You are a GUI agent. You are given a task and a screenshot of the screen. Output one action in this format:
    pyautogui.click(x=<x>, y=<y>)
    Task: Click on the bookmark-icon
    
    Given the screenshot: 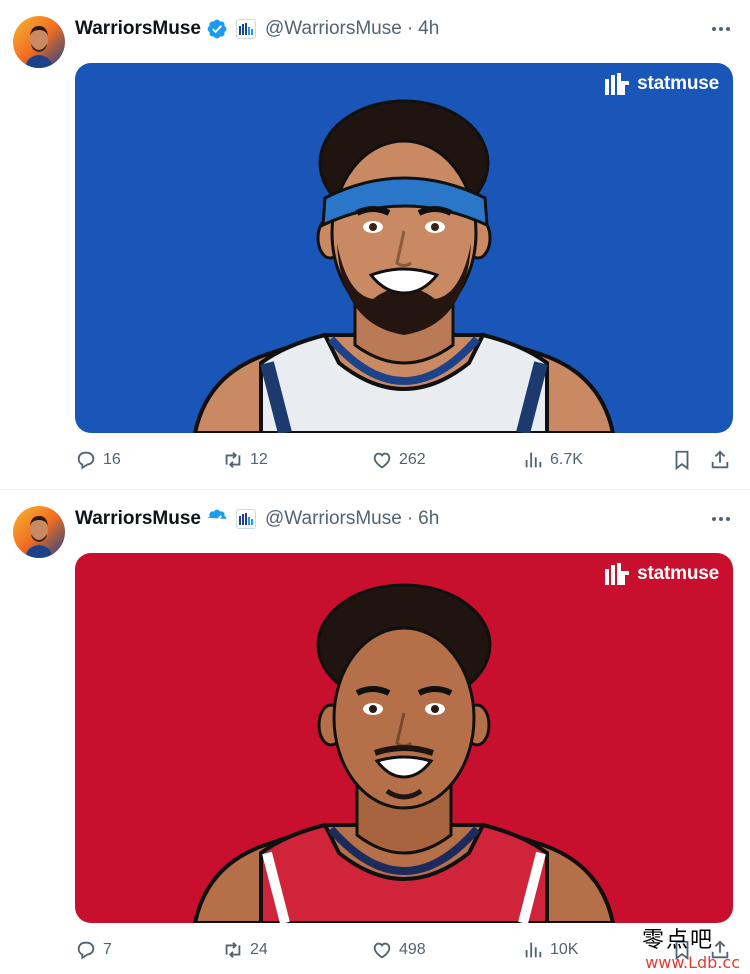 What is the action you would take?
    pyautogui.click(x=682, y=460)
    